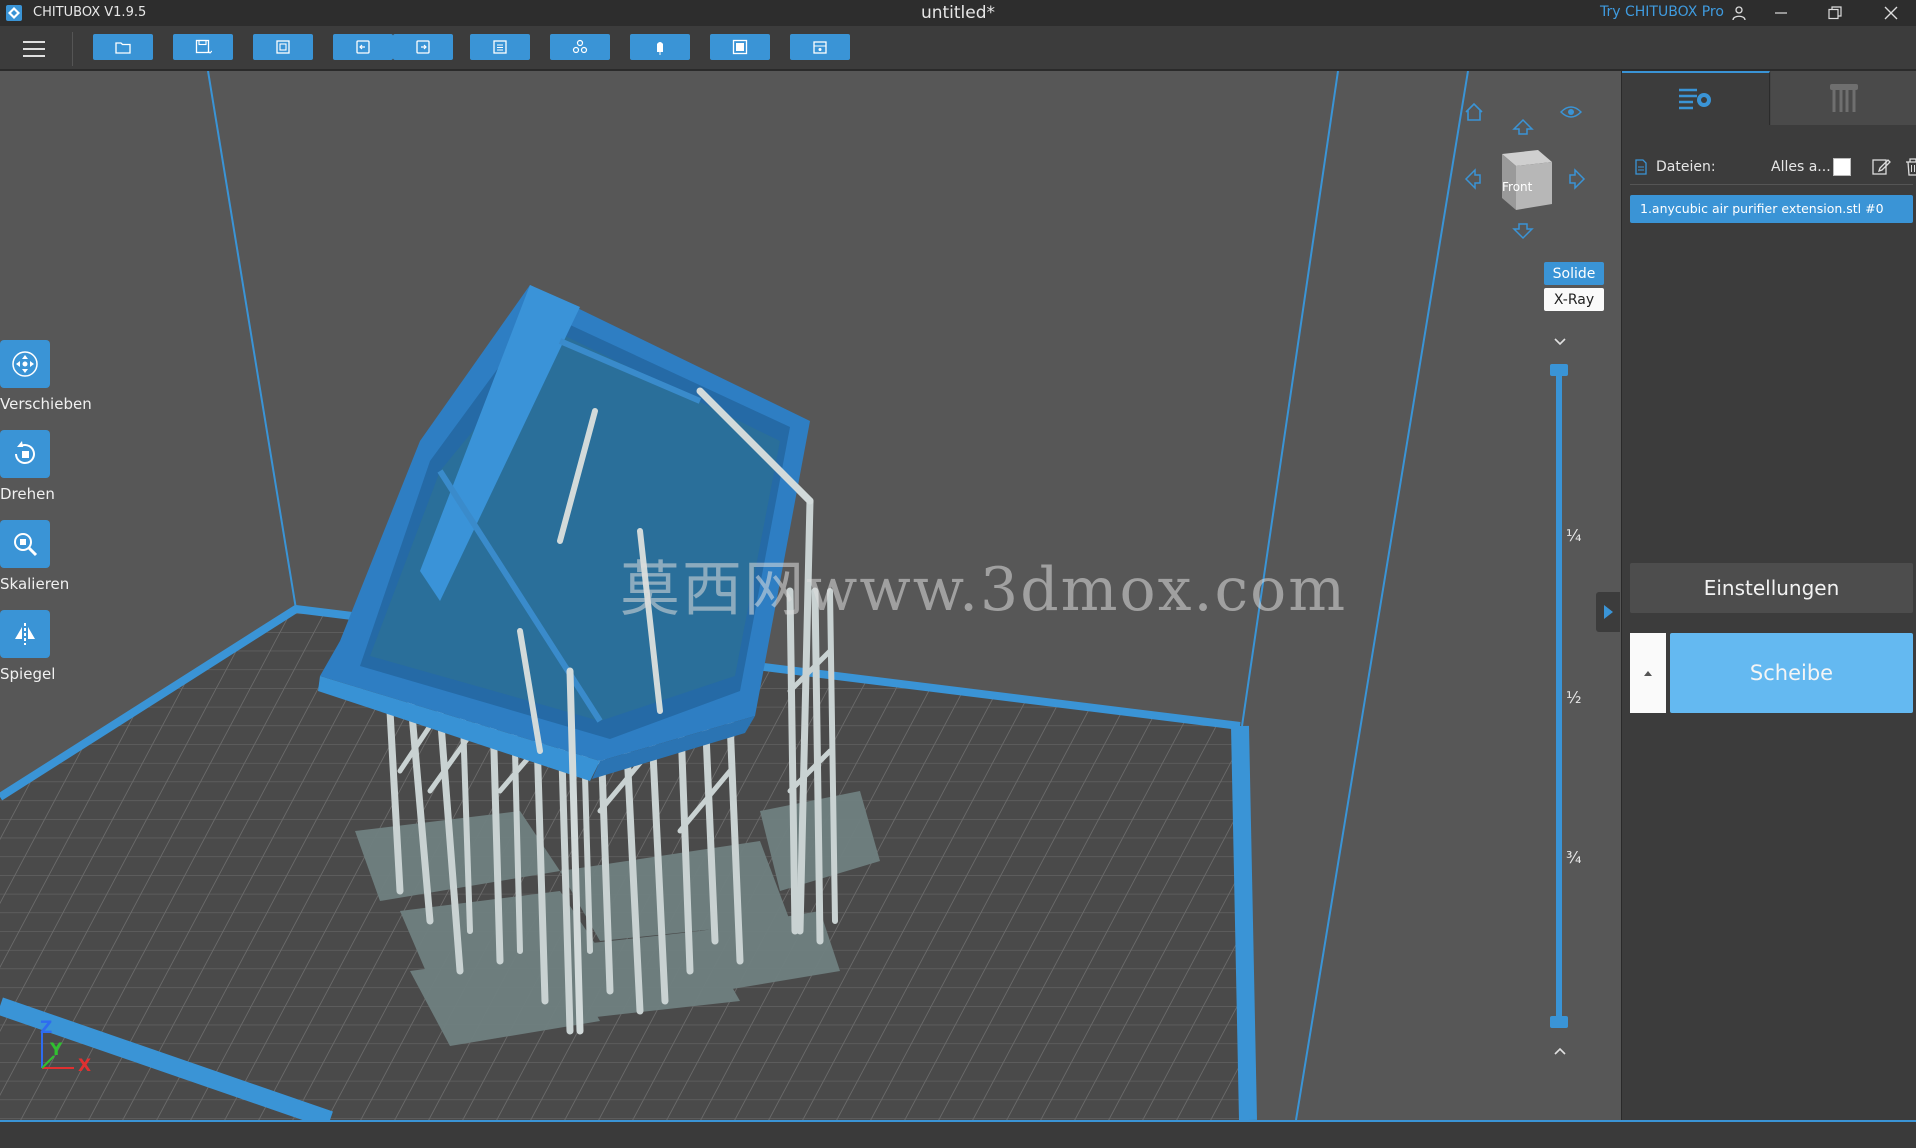  What do you see at coordinates (1881, 167) in the screenshot?
I see `edit-icon` at bounding box center [1881, 167].